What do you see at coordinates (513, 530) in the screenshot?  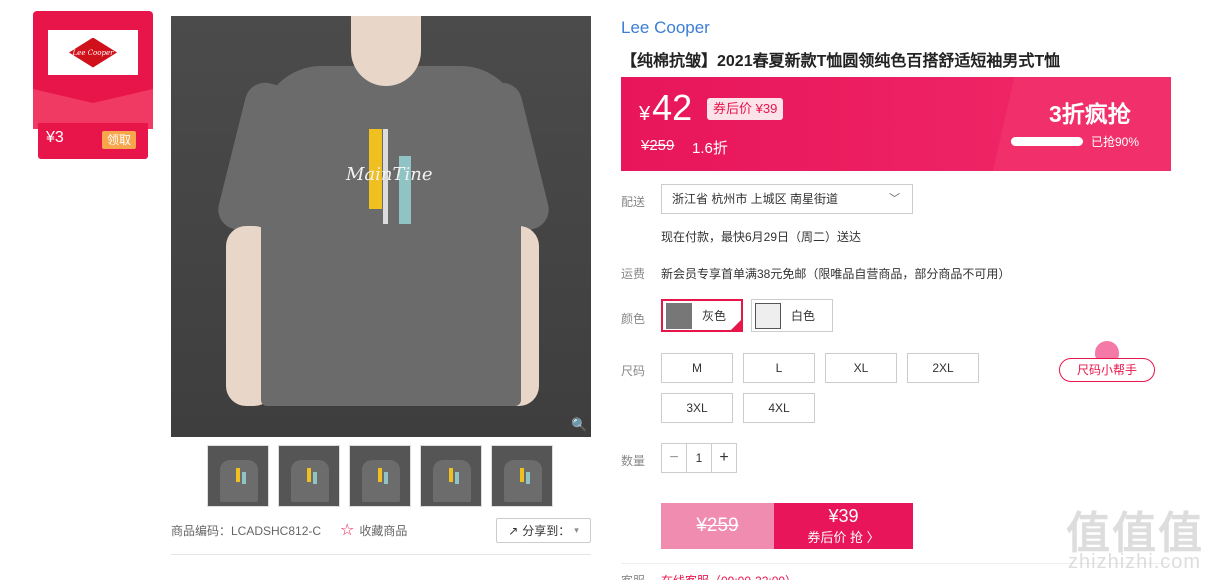 I see `share-icon: ↗` at bounding box center [513, 530].